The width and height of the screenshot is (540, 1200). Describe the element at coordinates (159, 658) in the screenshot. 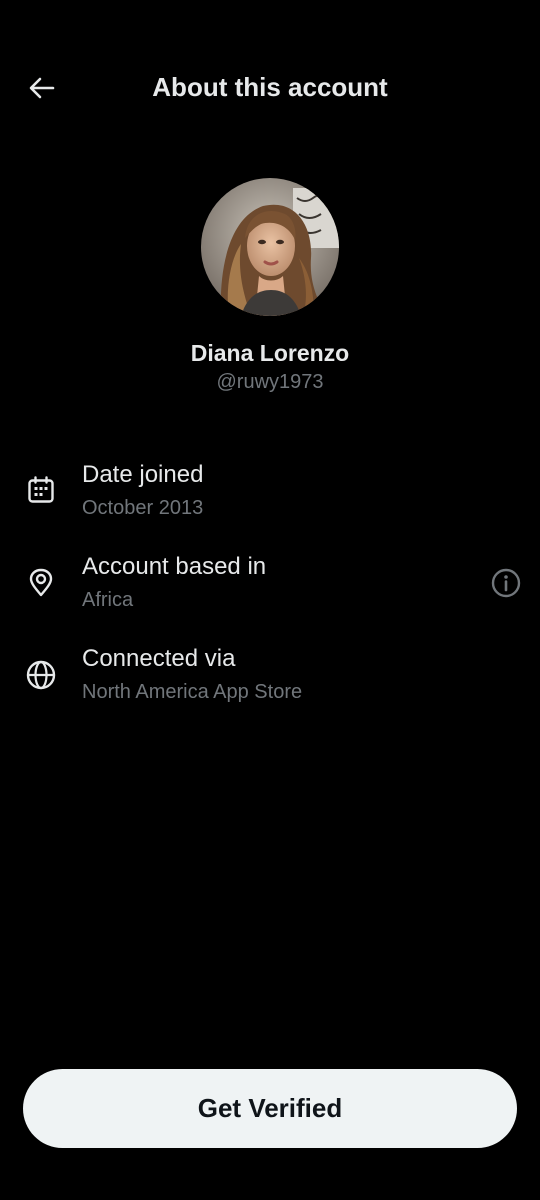

I see `row-label: Connected via` at that location.